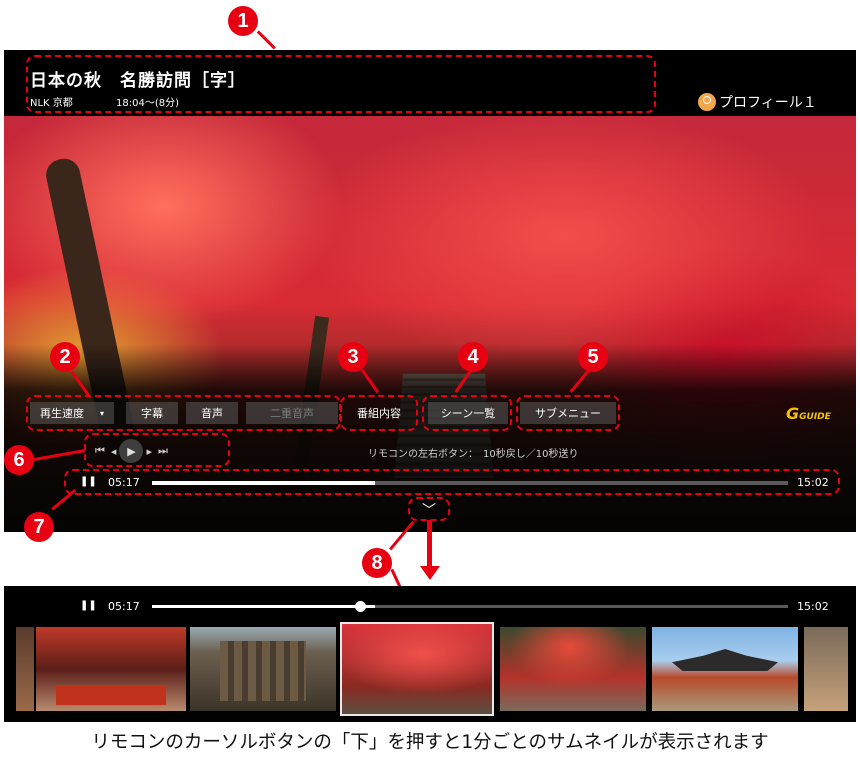 The image size is (860, 759). What do you see at coordinates (65, 357) in the screenshot?
I see `marker-2: 2` at bounding box center [65, 357].